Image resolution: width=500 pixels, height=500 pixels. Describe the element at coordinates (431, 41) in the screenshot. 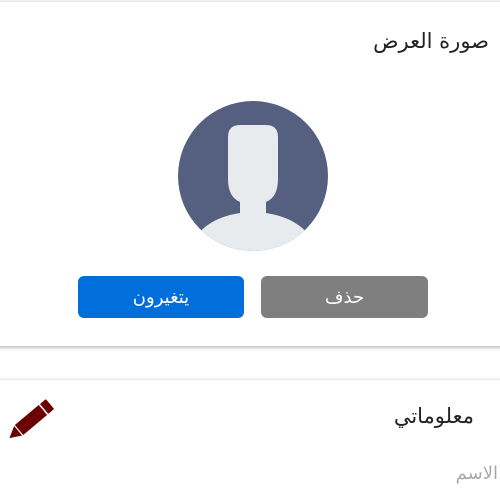

I see `profile-photo-title: صورة العرض` at that location.